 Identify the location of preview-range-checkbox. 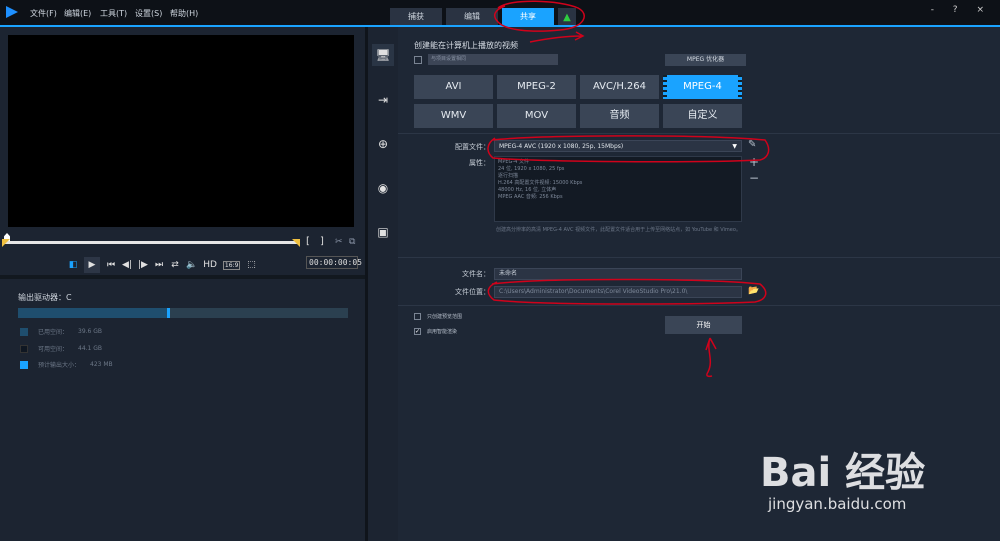
(417, 316).